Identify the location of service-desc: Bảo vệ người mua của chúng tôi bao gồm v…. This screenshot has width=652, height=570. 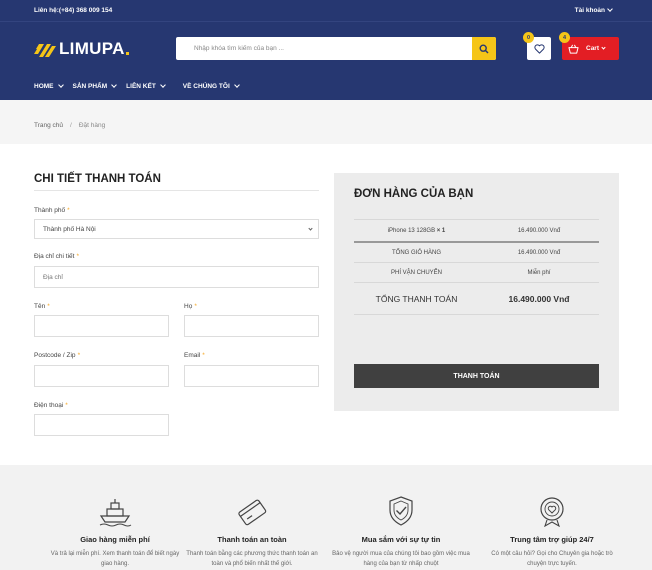
(401, 559).